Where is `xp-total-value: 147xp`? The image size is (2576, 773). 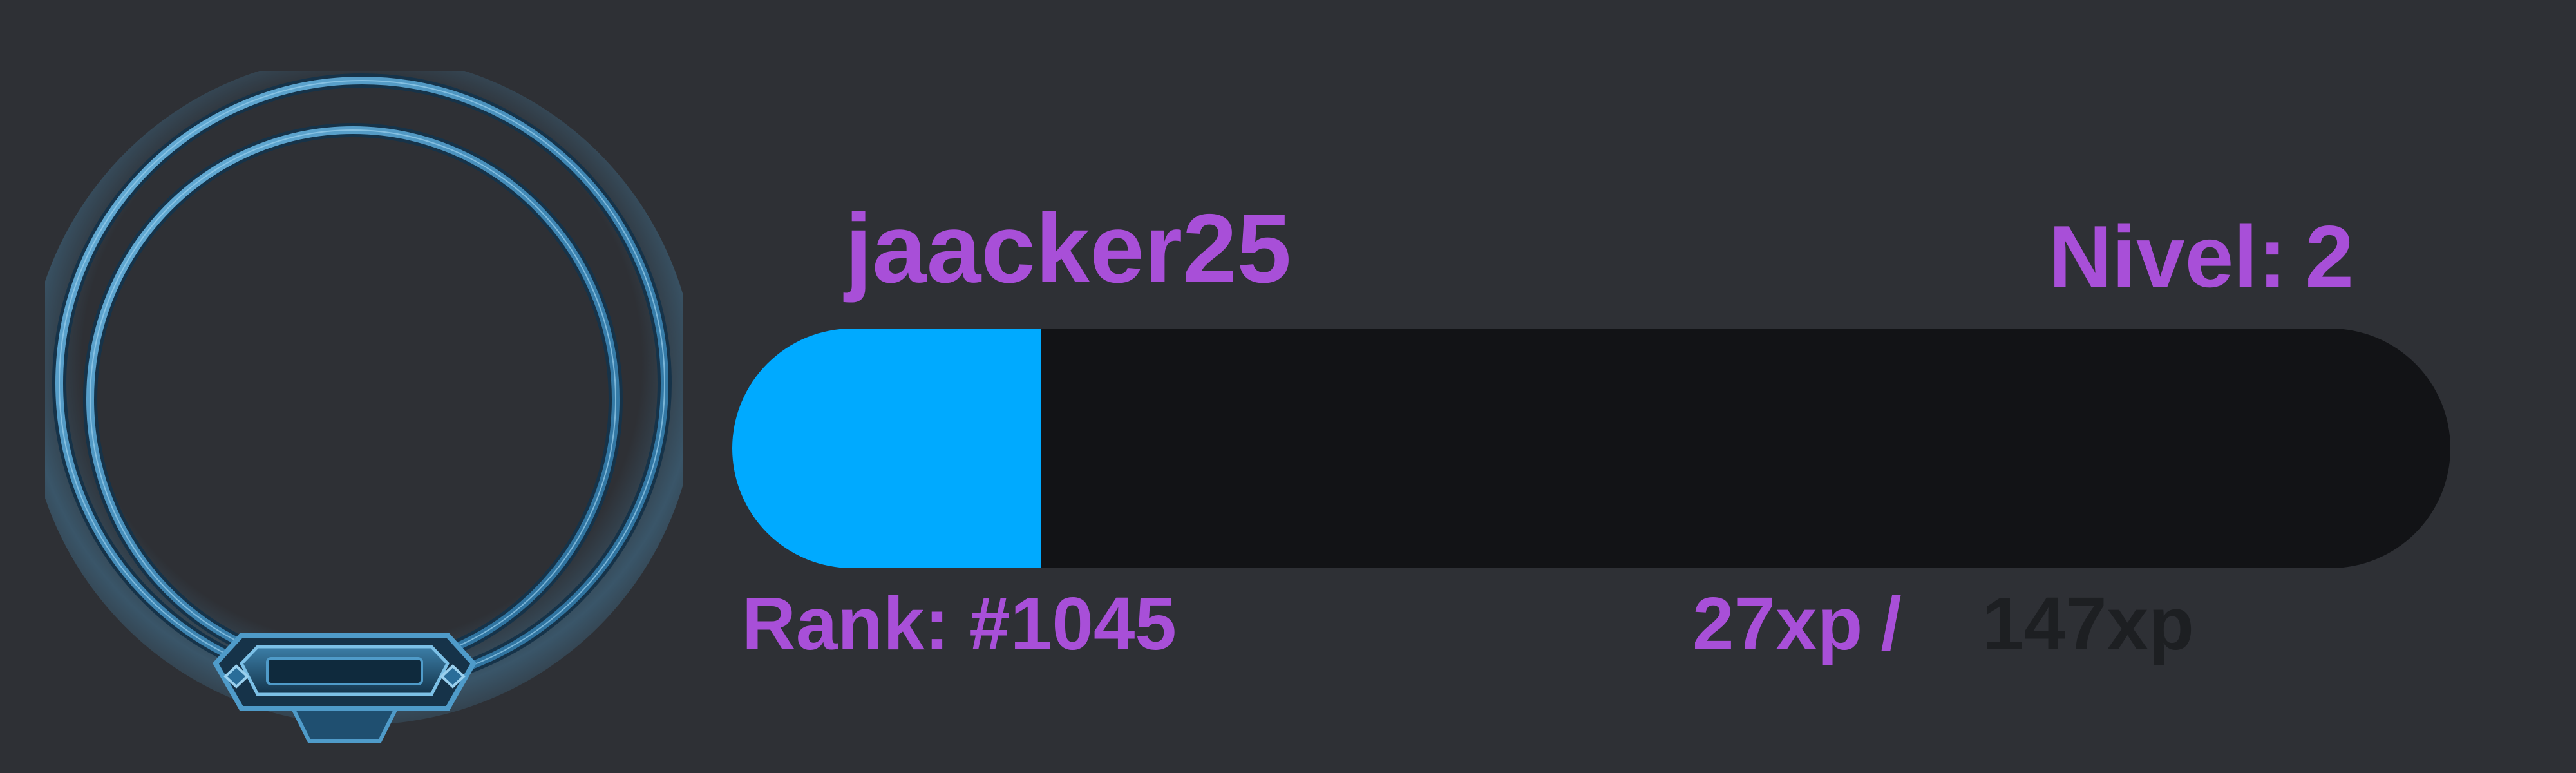 xp-total-value: 147xp is located at coordinates (2088, 623).